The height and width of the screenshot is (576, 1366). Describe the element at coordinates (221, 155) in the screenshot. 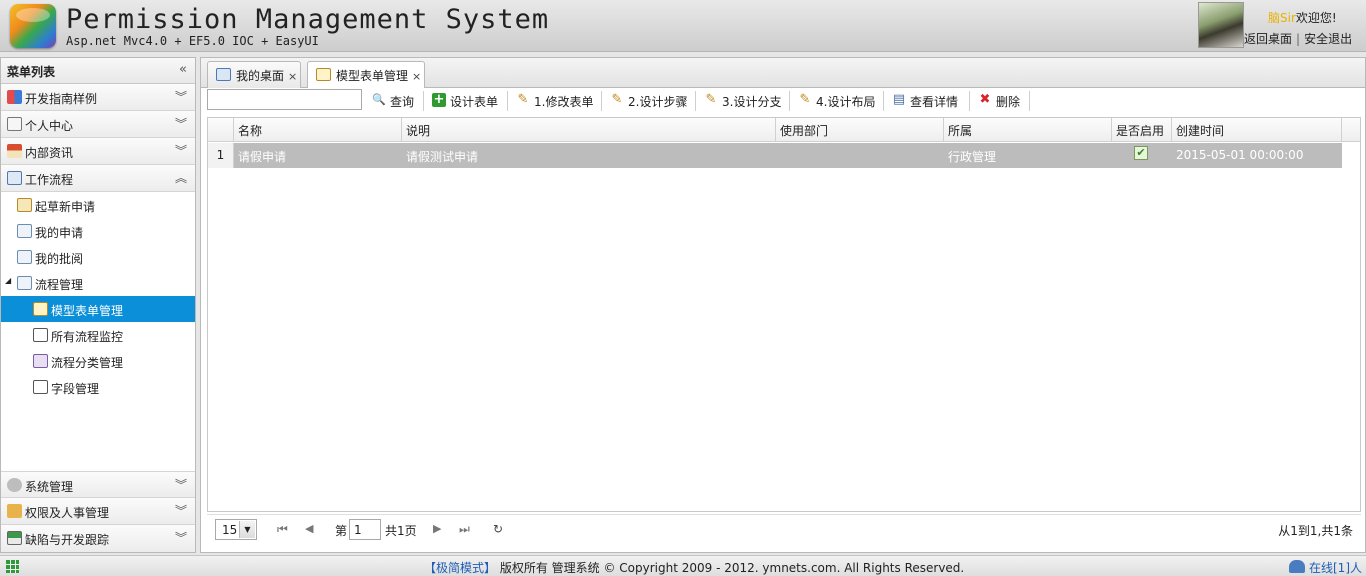

I see `row-number: 1` at that location.